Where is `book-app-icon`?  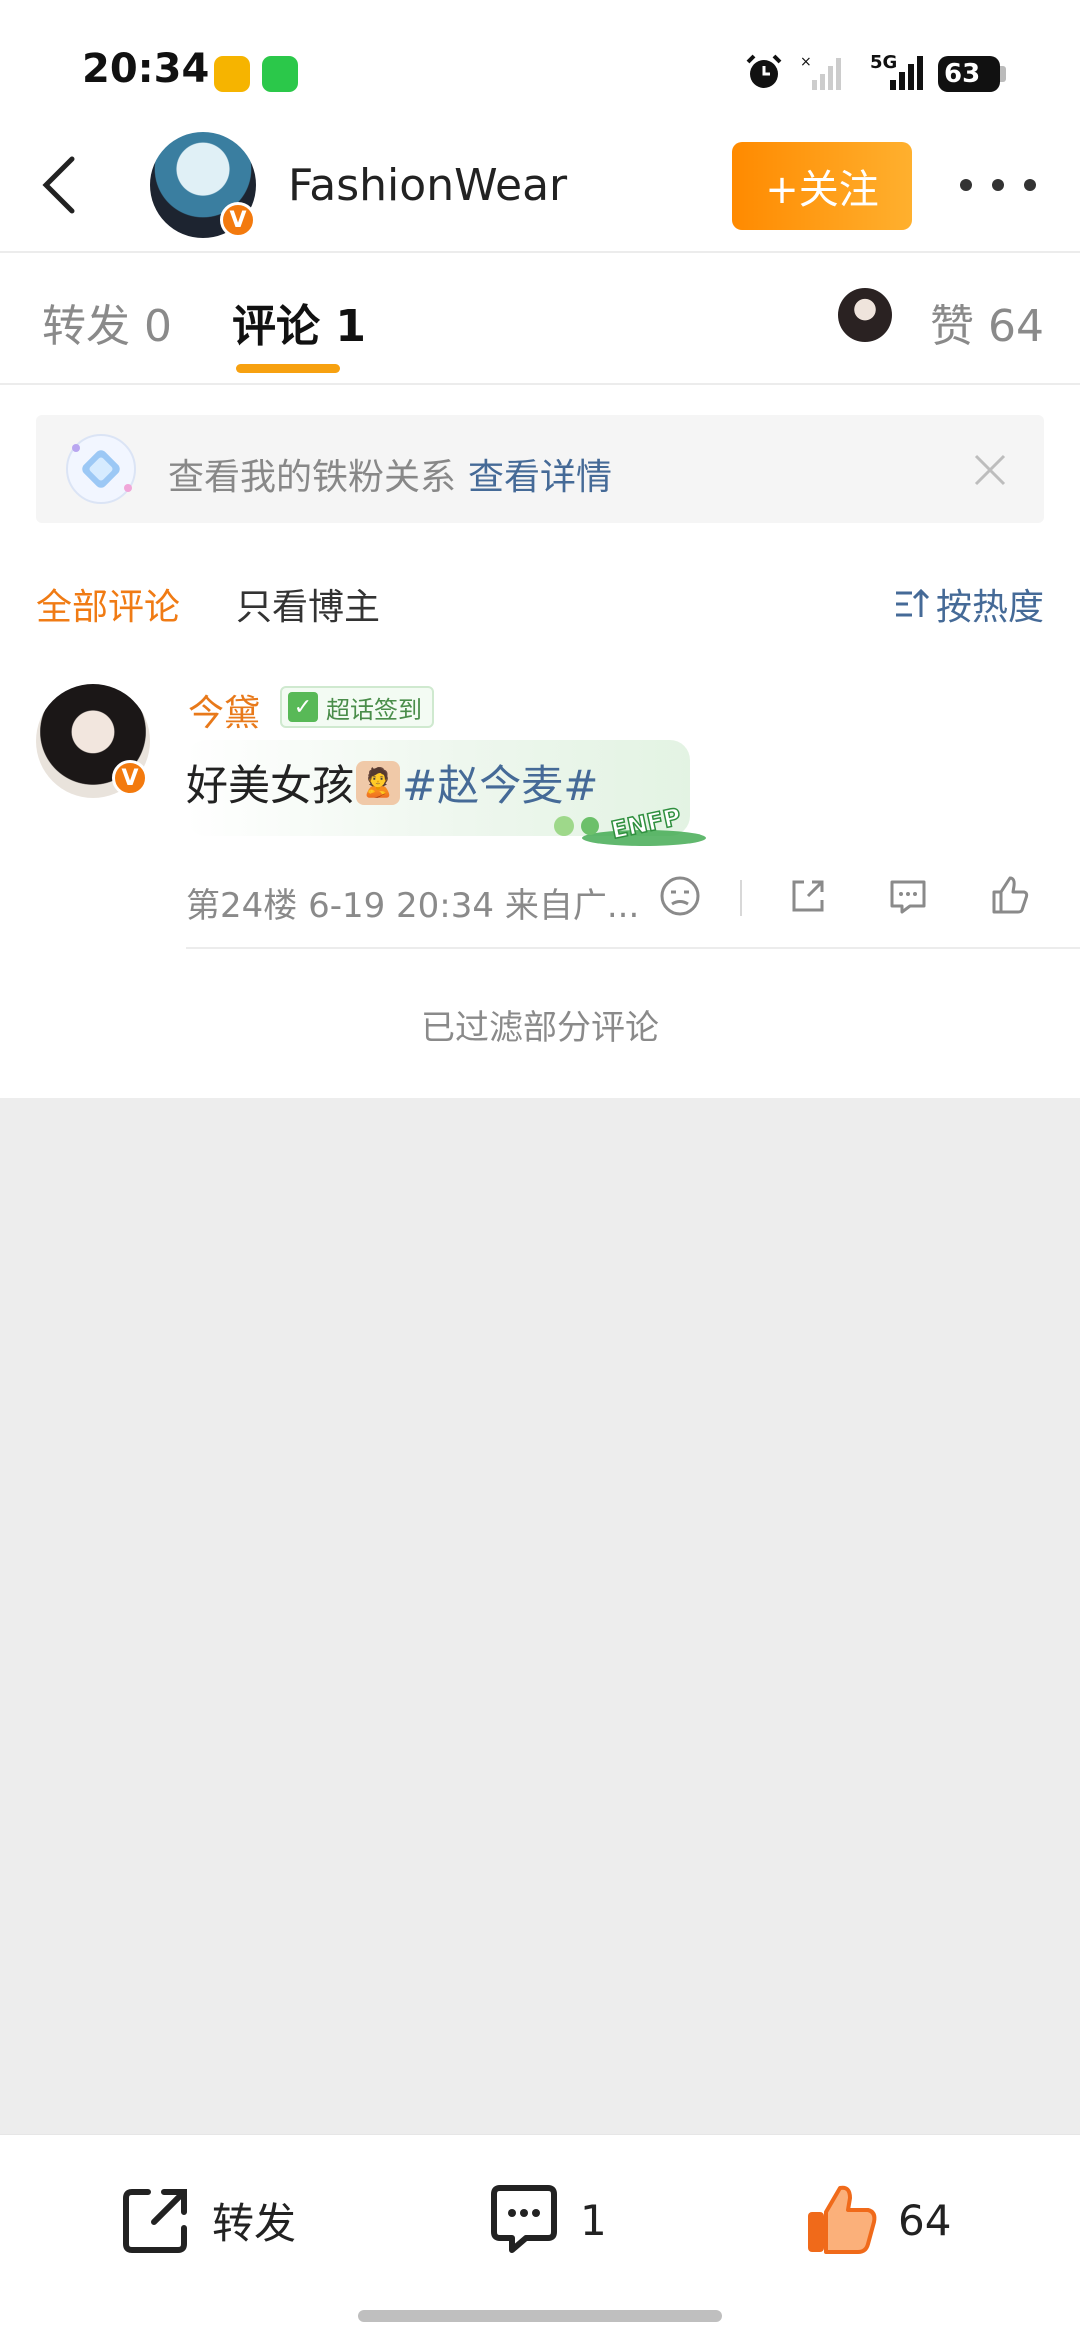
book-app-icon is located at coordinates (232, 74).